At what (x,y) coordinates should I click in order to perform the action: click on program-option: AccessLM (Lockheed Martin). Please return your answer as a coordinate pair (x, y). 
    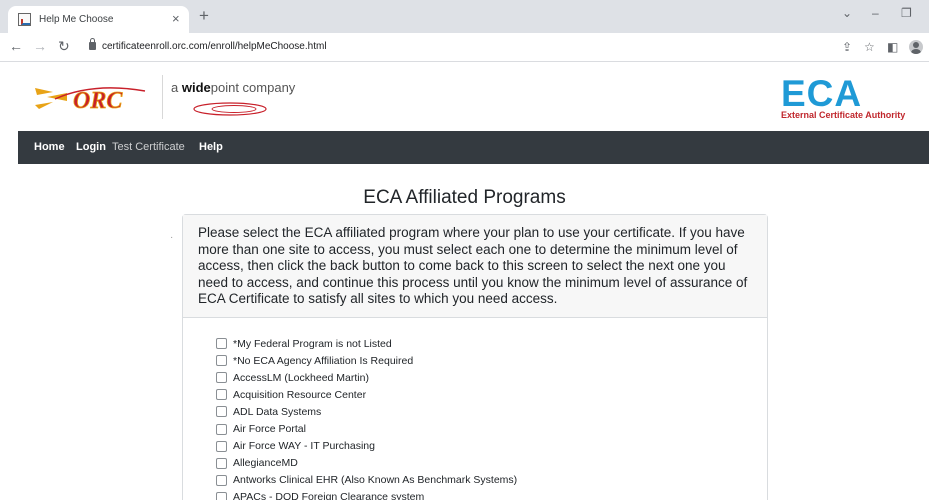
    Looking at the image, I should click on (366, 377).